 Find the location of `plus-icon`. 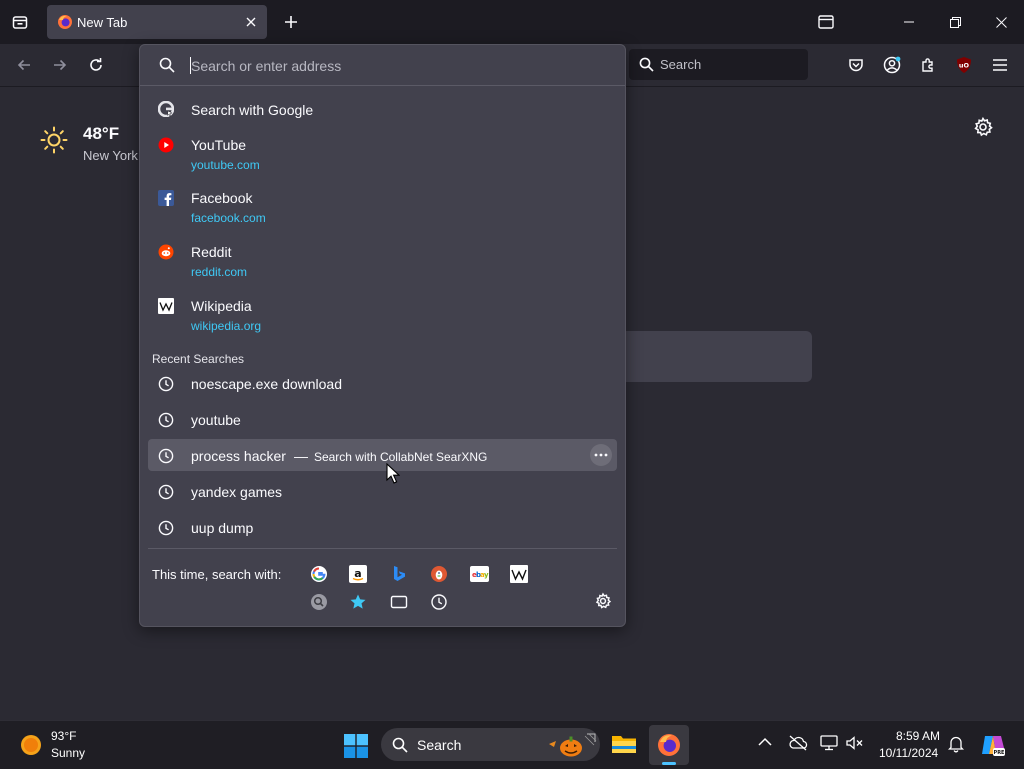

plus-icon is located at coordinates (291, 22).